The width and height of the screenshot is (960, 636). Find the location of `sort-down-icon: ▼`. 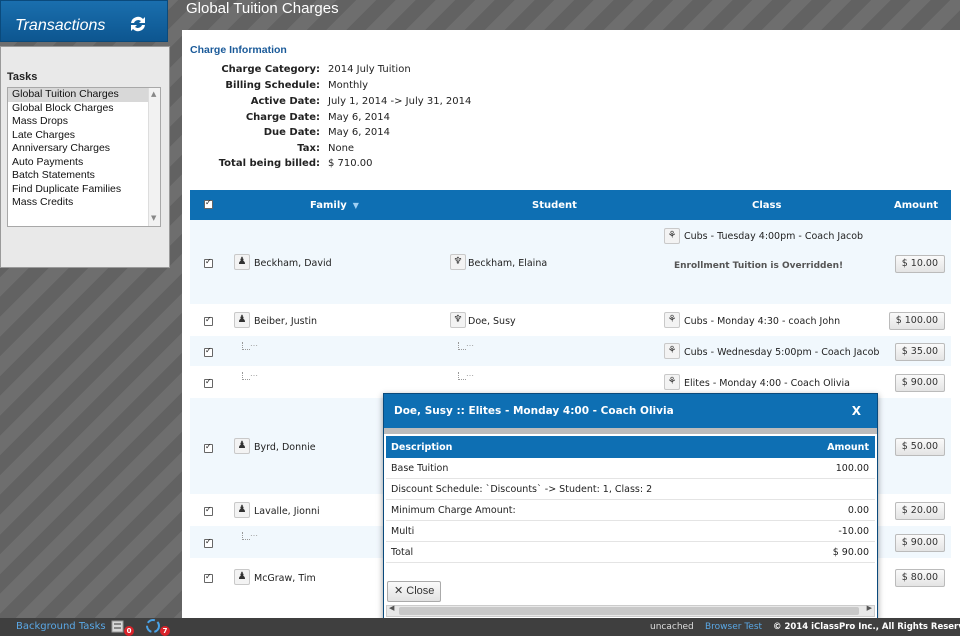

sort-down-icon: ▼ is located at coordinates (355, 205).